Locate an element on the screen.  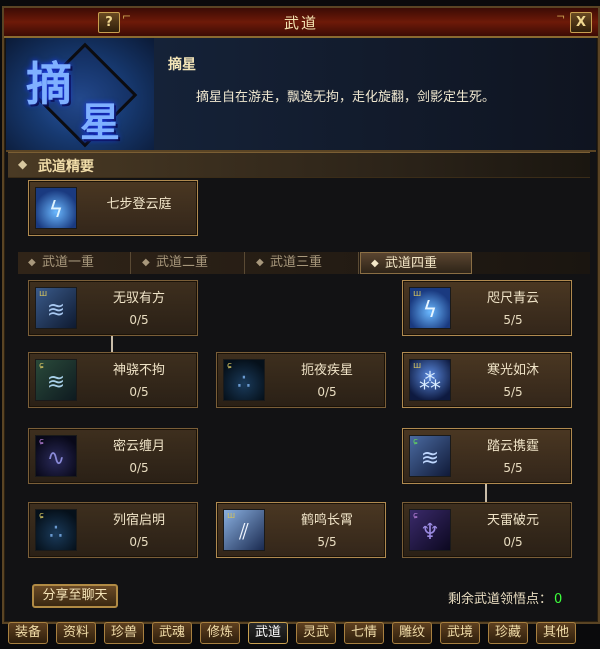
skill-node: ɕ ≋ 踏云携霆 5/5 is located at coordinates (487, 456).